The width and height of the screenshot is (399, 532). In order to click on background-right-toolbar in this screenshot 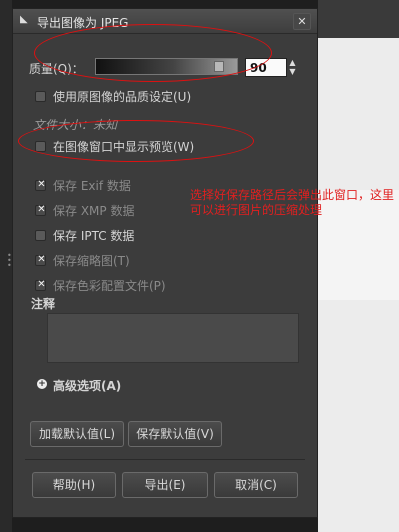, I will do `click(358, 19)`.